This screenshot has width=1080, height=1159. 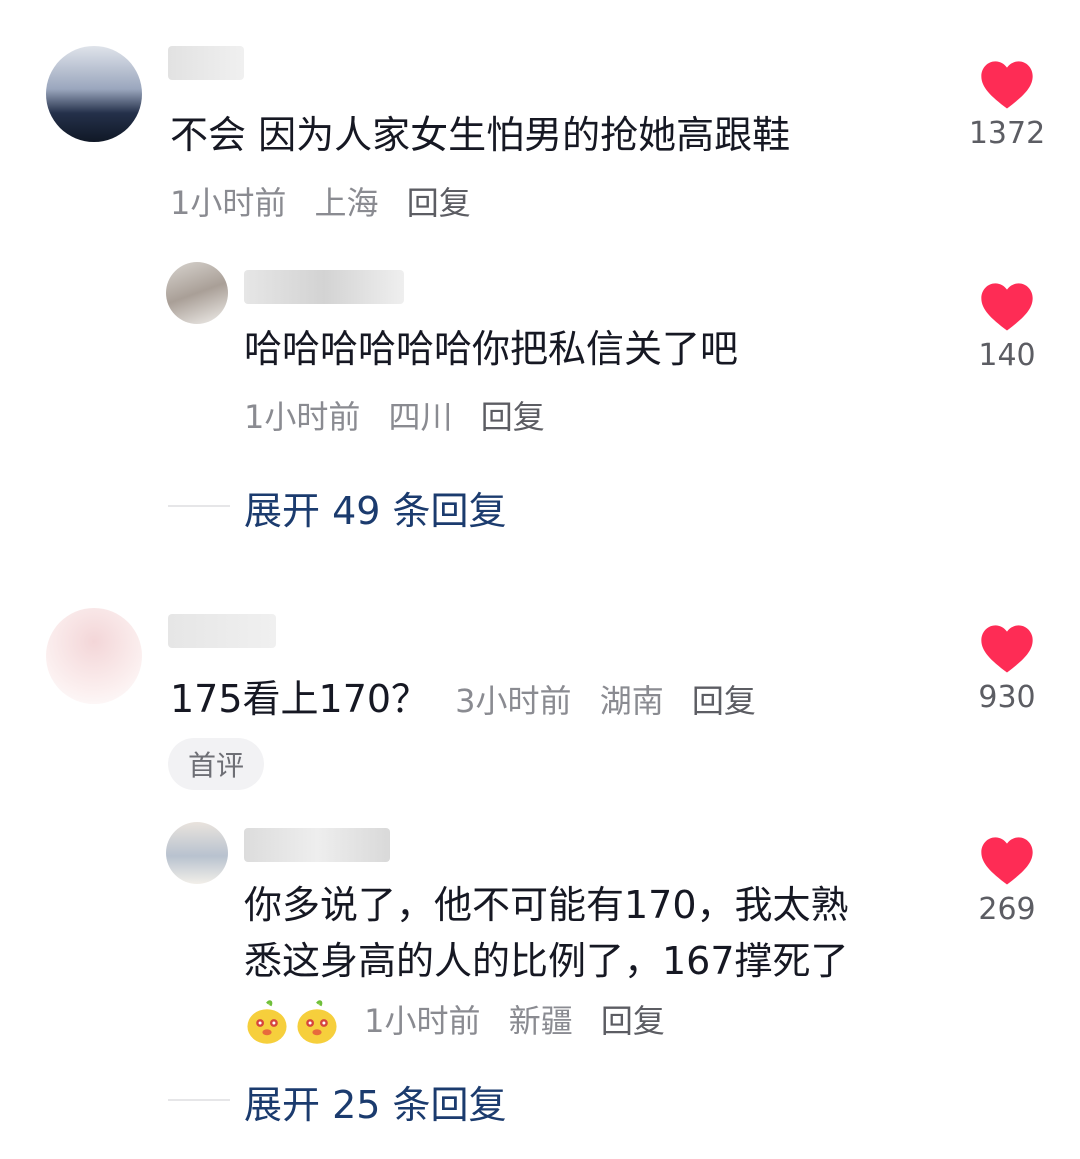 What do you see at coordinates (513, 701) in the screenshot?
I see `comment-time: 3小时前` at bounding box center [513, 701].